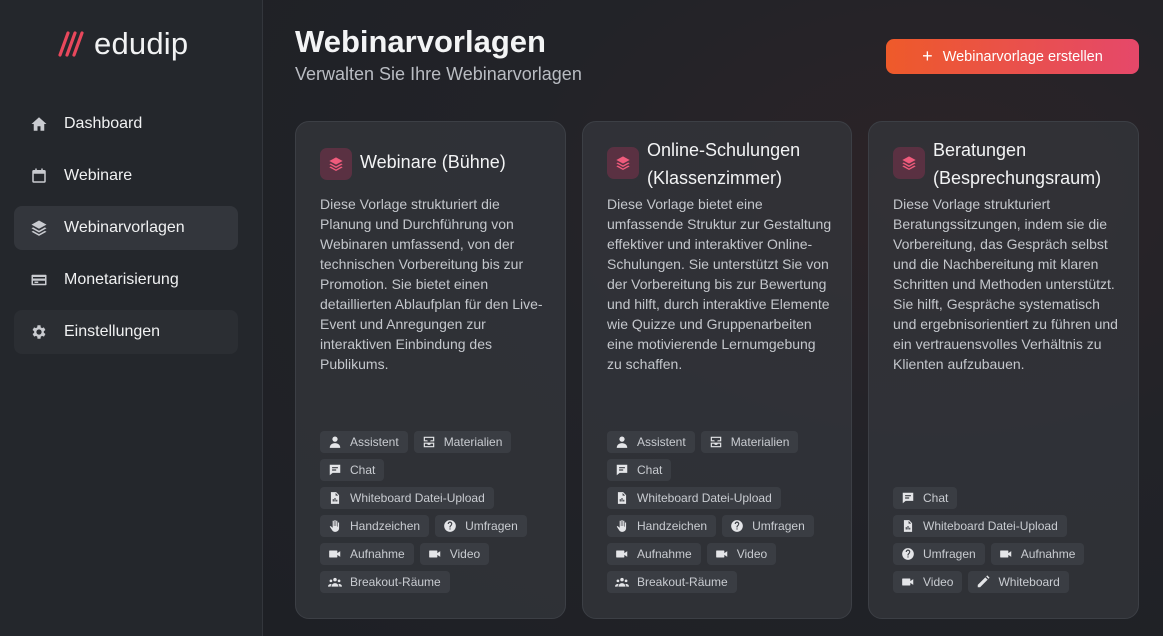 This screenshot has width=1163, height=636. Describe the element at coordinates (39, 332) in the screenshot. I see `gear-icon` at that location.